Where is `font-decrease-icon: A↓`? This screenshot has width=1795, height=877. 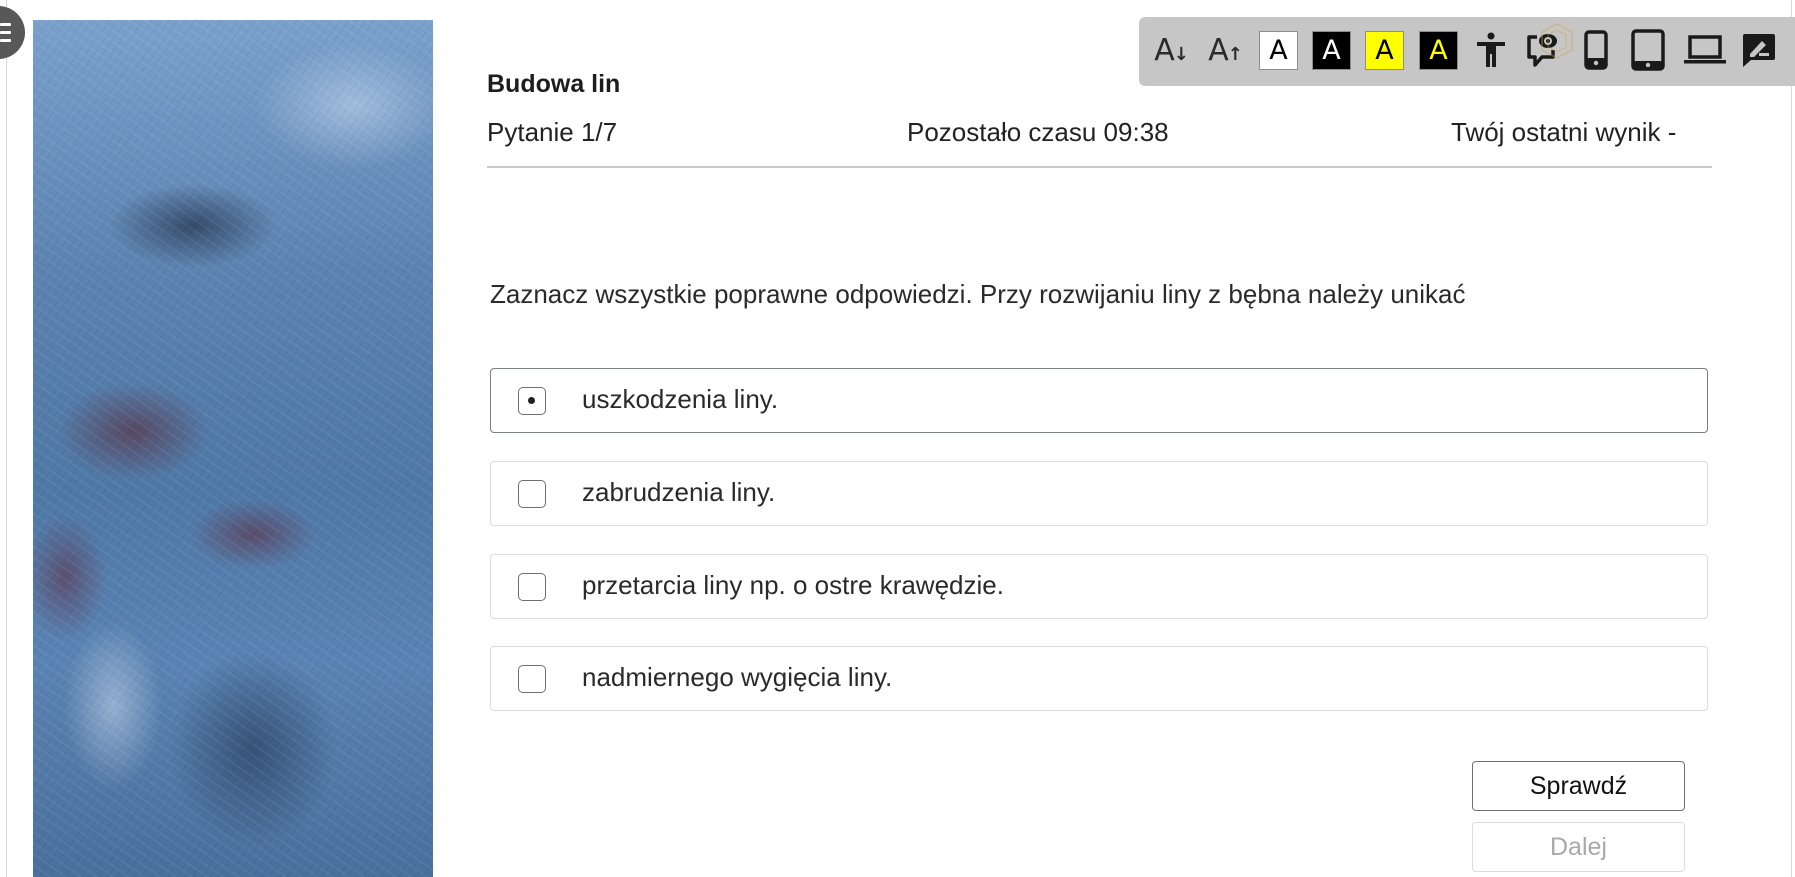 font-decrease-icon: A↓ is located at coordinates (1171, 50).